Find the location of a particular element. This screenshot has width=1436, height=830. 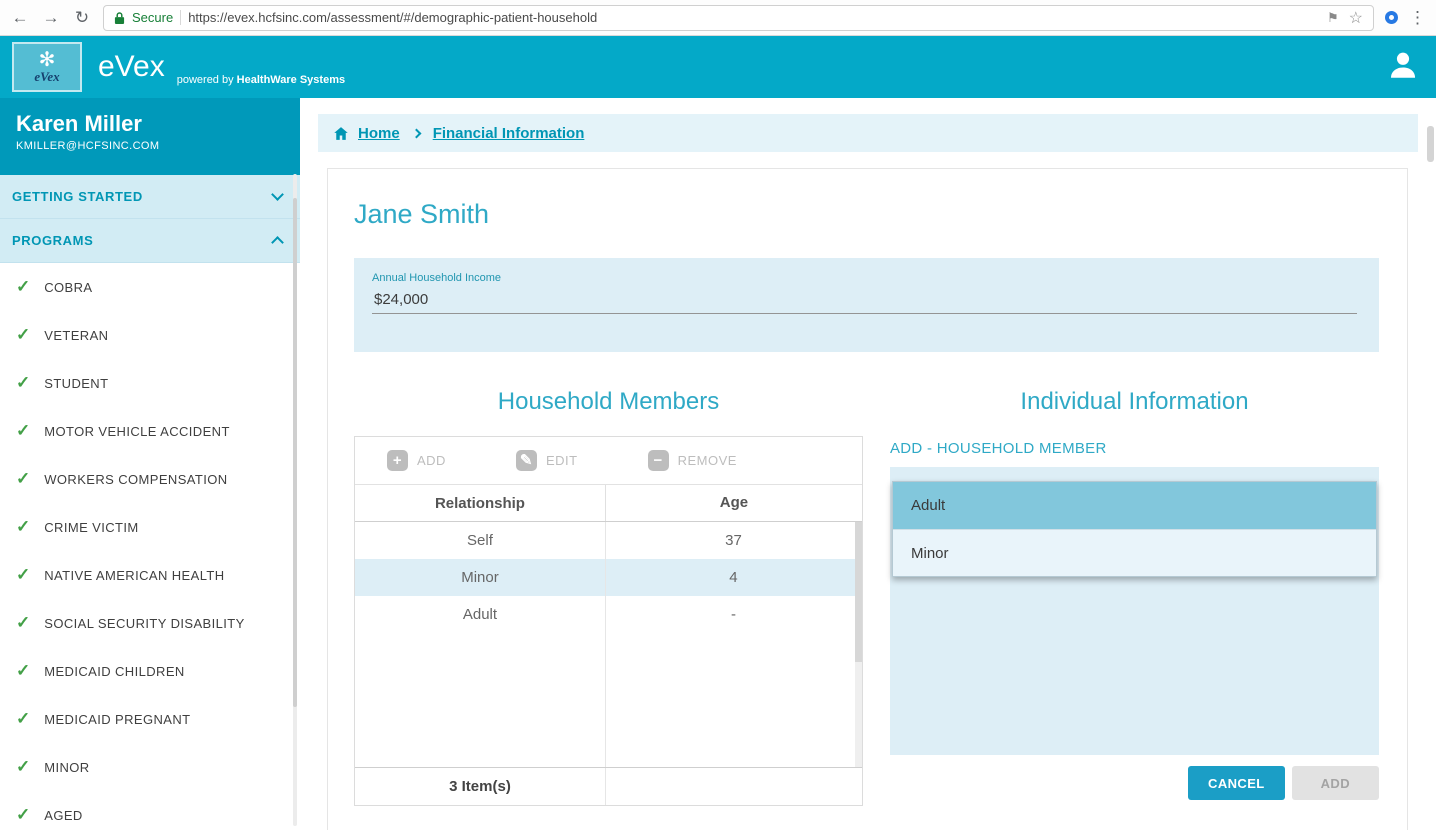

add-button: ADD is located at coordinates (1335, 783).